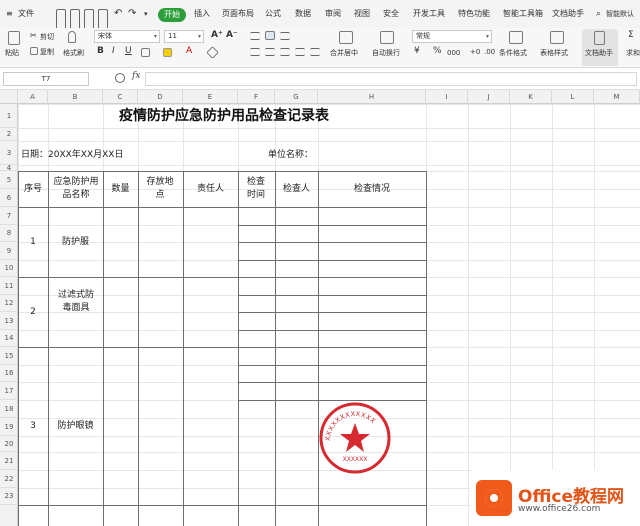 The image size is (640, 526). What do you see at coordinates (76, 302) in the screenshot?
I see `item-name: 过滤式防毒面具` at bounding box center [76, 302].